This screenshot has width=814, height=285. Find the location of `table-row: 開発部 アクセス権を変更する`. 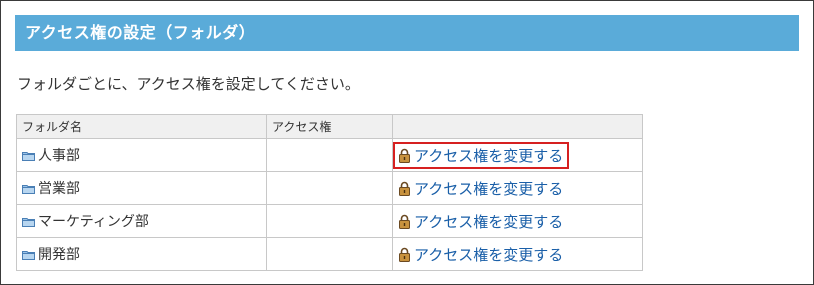

table-row: 開発部 アクセス権を変更する is located at coordinates (329, 254).